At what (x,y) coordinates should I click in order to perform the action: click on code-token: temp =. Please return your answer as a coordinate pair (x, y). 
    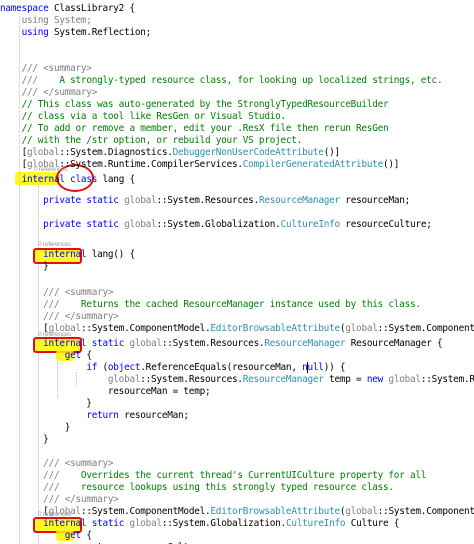
    Looking at the image, I should click on (345, 379).